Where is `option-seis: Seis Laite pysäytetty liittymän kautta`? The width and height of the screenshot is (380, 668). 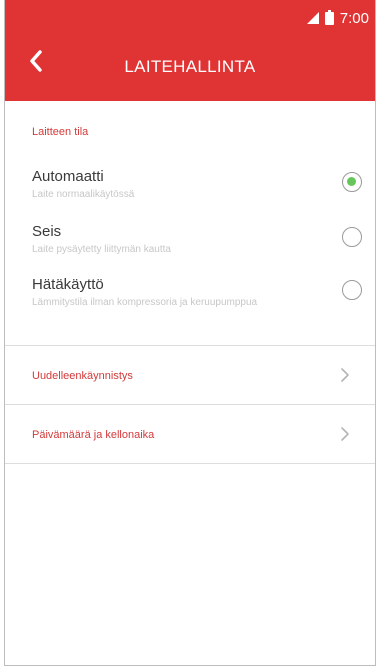
option-seis: Seis Laite pysäytetty liittymän kautta is located at coordinates (197, 243).